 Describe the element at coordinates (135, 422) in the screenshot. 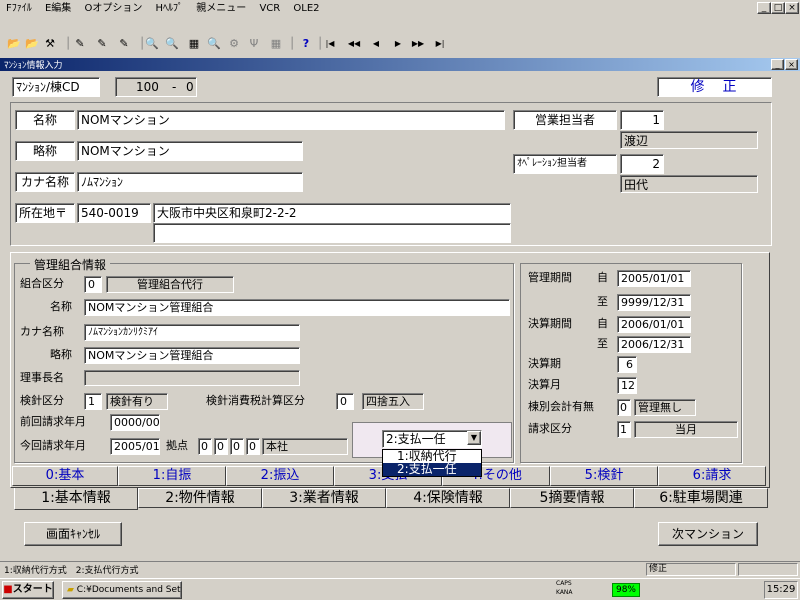

I see `prev-billing-input: 0000/00` at that location.